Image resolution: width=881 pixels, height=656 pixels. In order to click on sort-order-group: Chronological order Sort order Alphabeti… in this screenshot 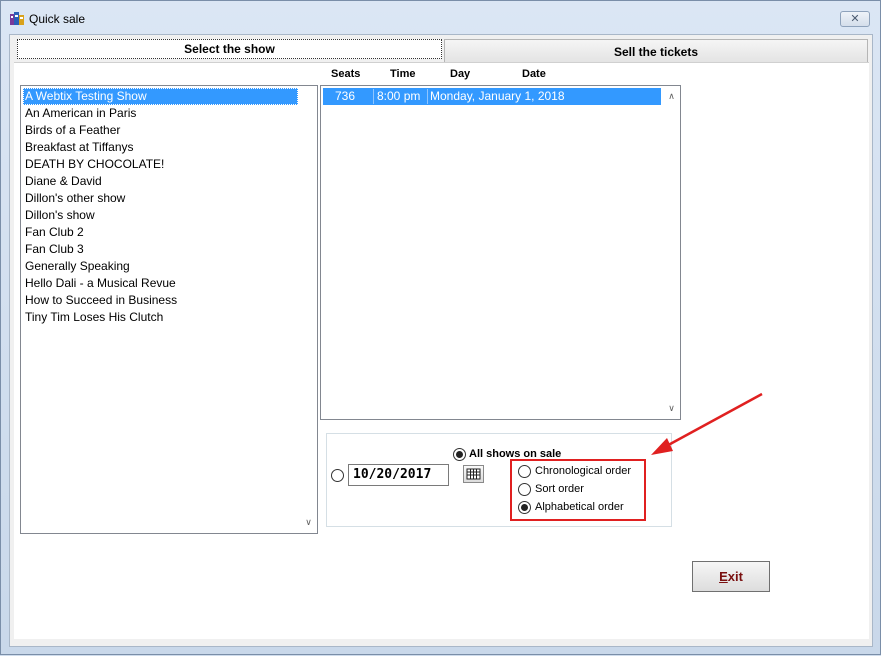, I will do `click(578, 490)`.